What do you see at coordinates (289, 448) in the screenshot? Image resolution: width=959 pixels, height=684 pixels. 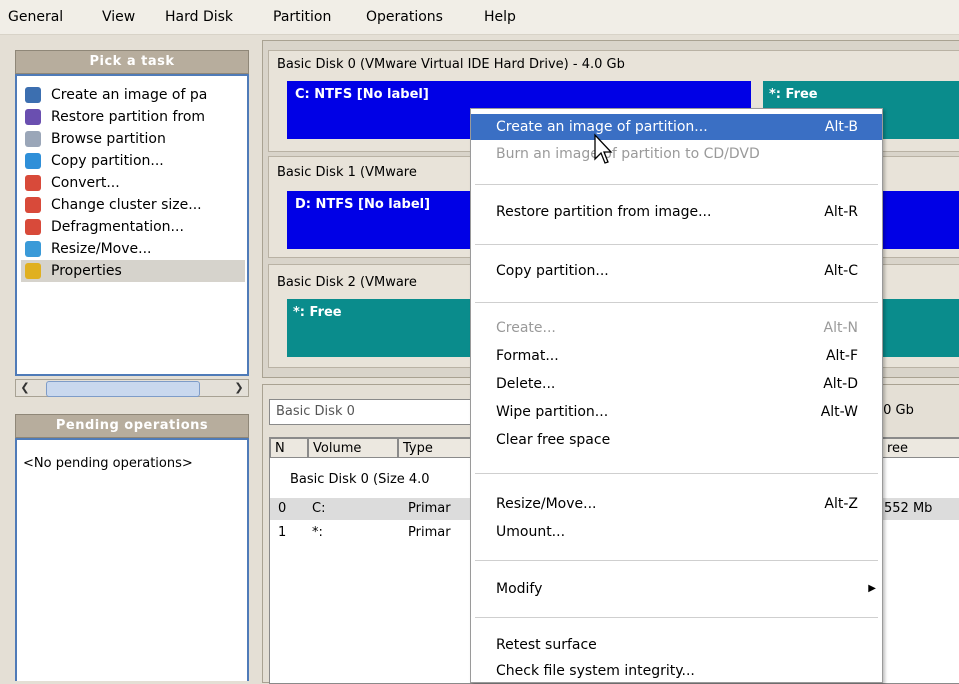 I see `col-n: N` at bounding box center [289, 448].